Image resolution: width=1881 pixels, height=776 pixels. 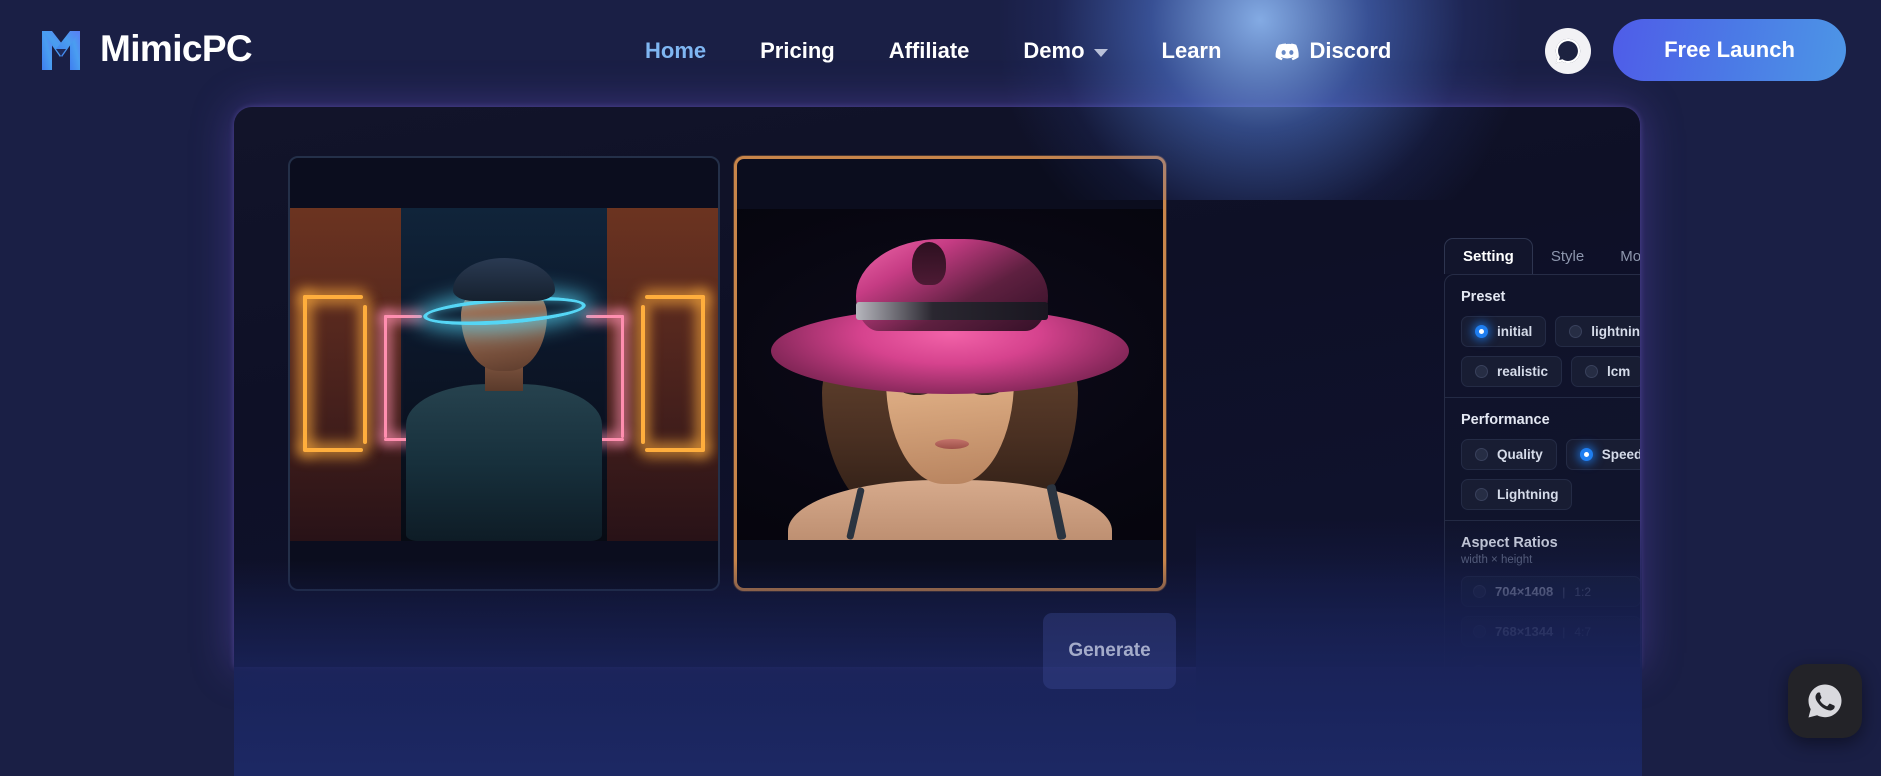 I want to click on gallery-item-neon-halo-woman, so click(x=504, y=373).